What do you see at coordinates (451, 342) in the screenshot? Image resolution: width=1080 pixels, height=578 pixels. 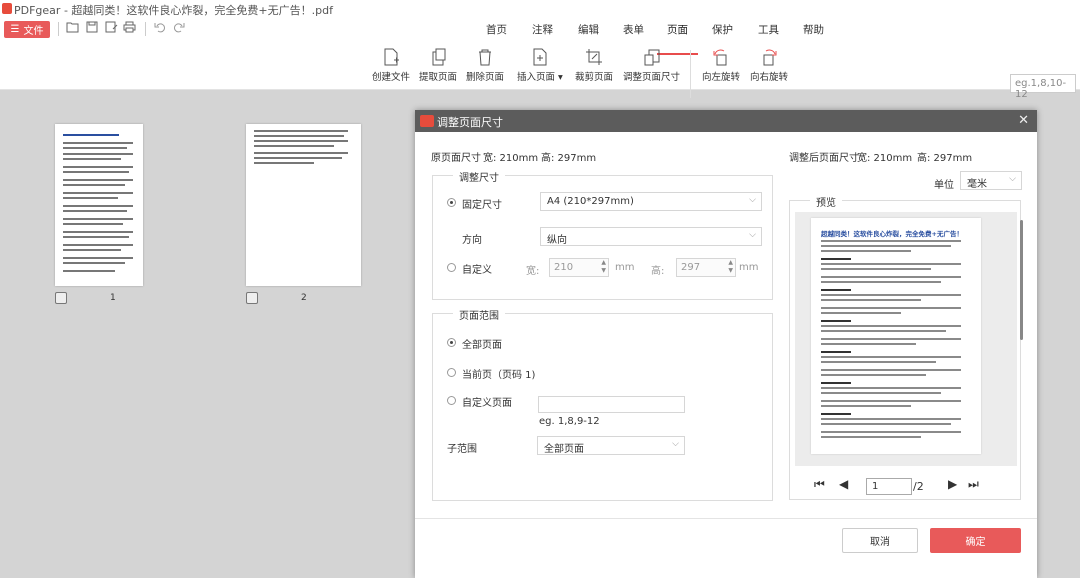 I see `all-pages-radio` at bounding box center [451, 342].